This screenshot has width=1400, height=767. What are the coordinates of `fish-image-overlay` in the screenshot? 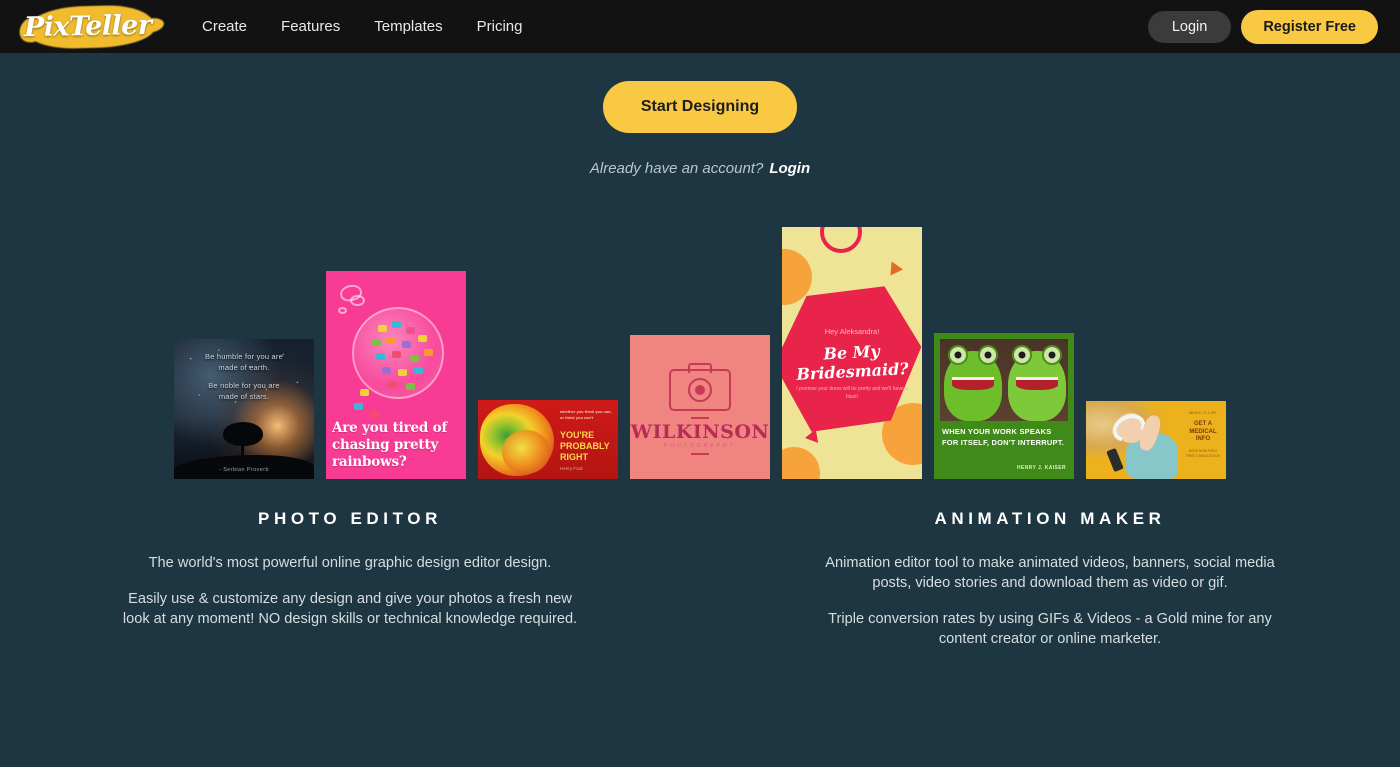 It's located at (526, 452).